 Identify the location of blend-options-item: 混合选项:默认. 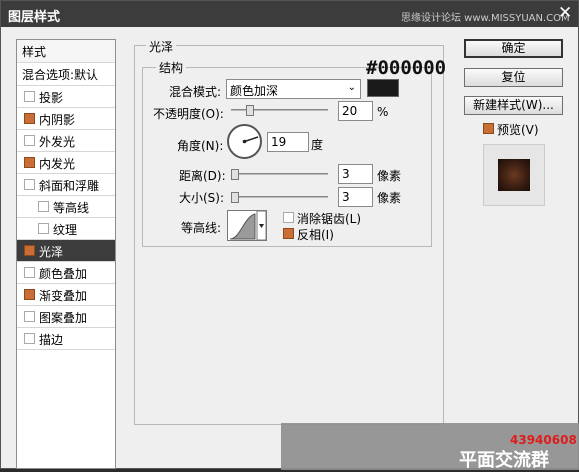
(66, 74).